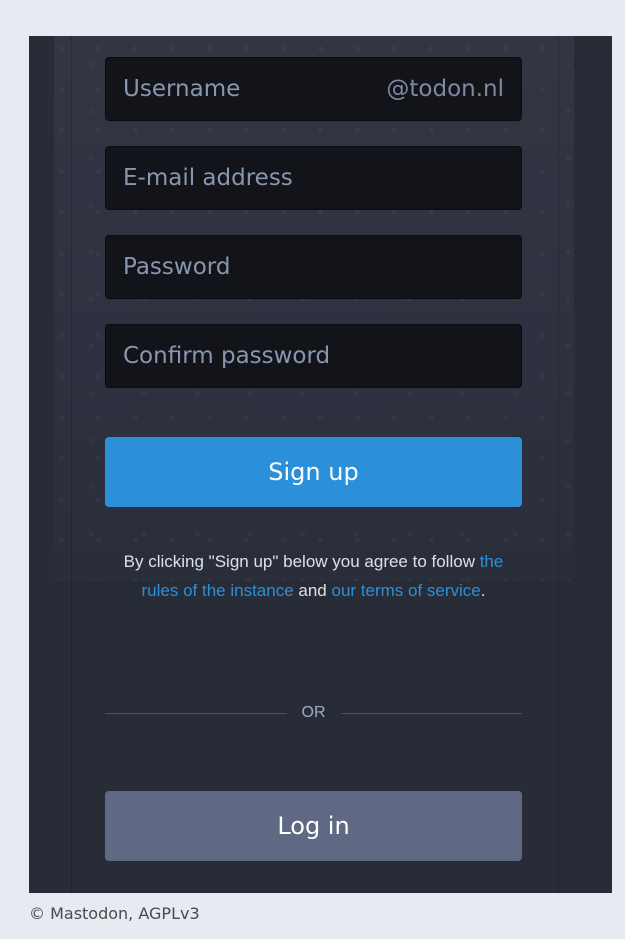 The width and height of the screenshot is (625, 939). Describe the element at coordinates (208, 178) in the screenshot. I see `email-placeholder: E-mail address` at that location.